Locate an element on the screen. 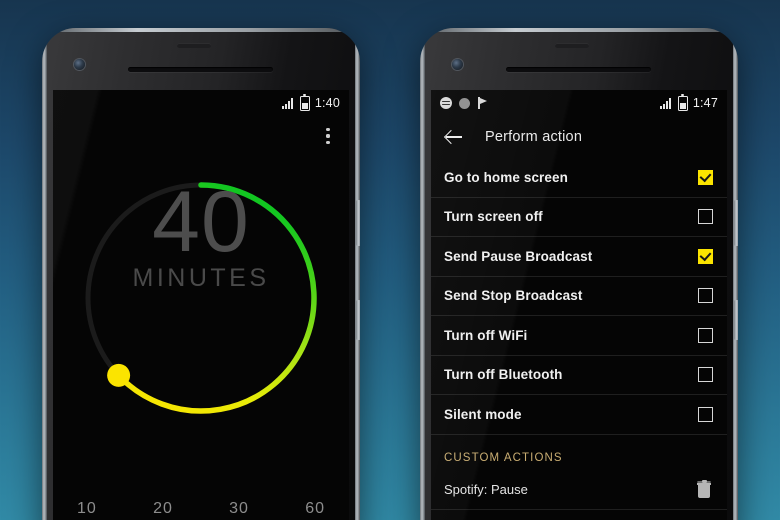  trash-icon is located at coordinates (704, 489).